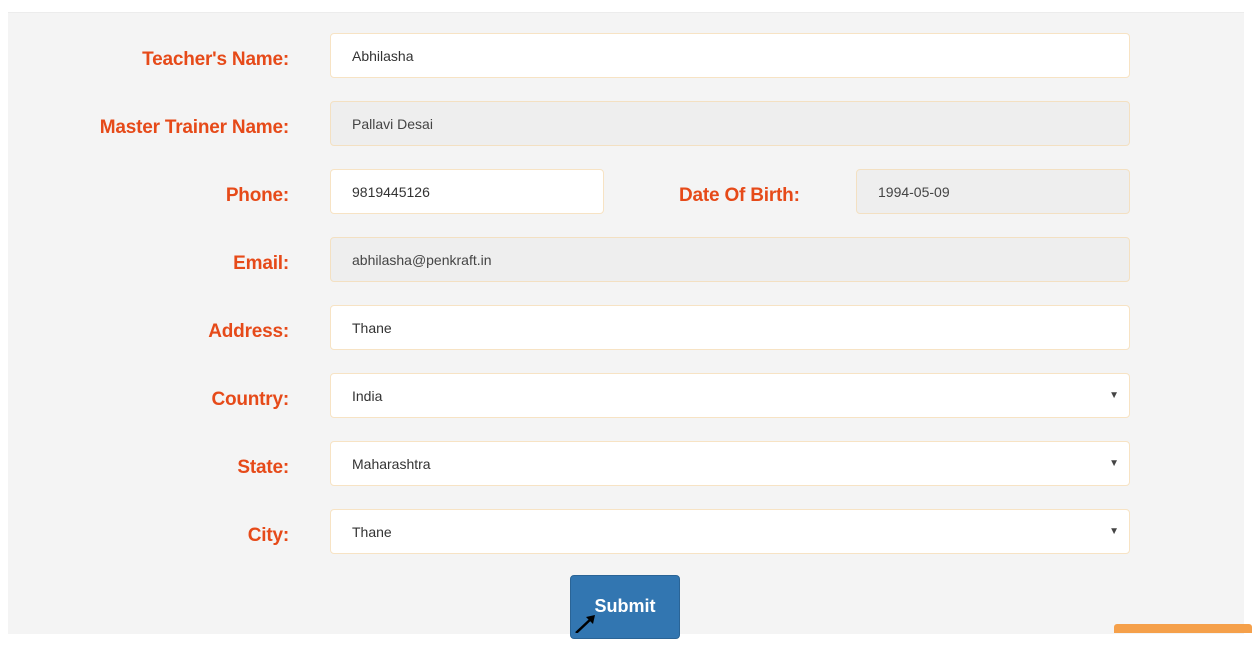 The width and height of the screenshot is (1252, 664). What do you see at coordinates (372, 327) in the screenshot?
I see `address-value: Thane` at bounding box center [372, 327].